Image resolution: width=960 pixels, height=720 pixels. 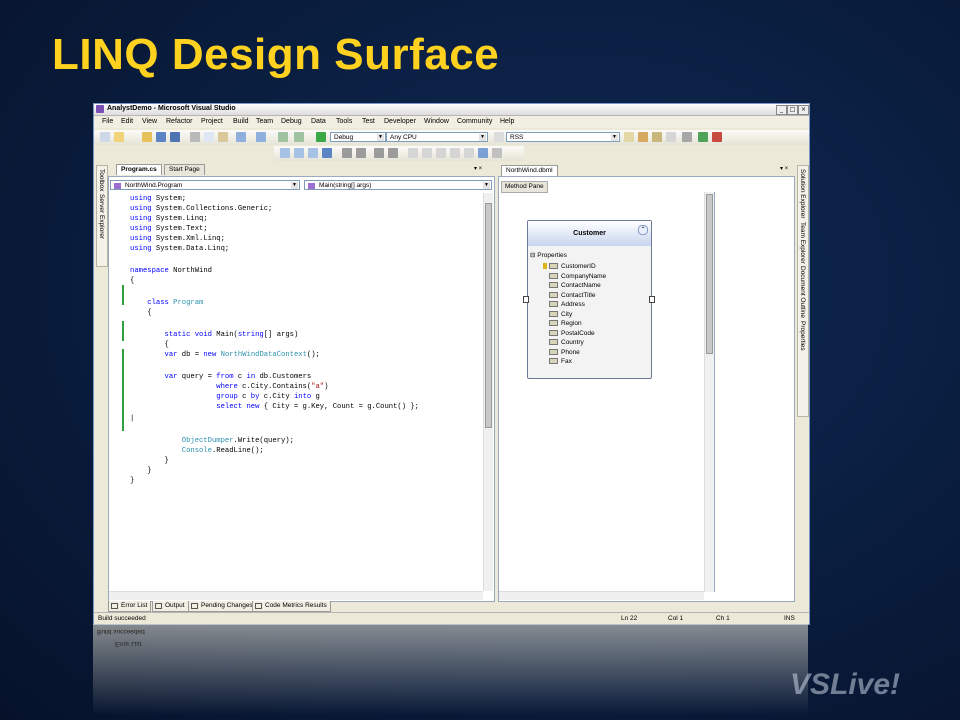 I want to click on entity-property: Phone, so click(x=564, y=353).